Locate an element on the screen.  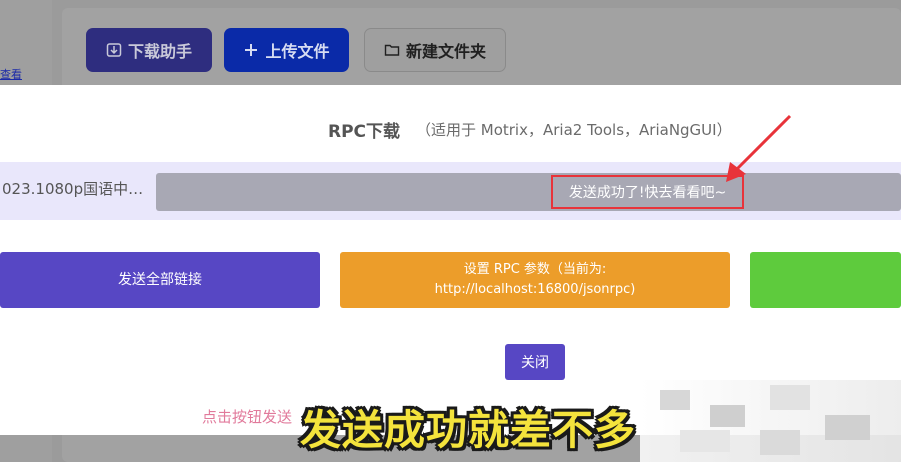
close-button: 关闭 is located at coordinates (535, 362).